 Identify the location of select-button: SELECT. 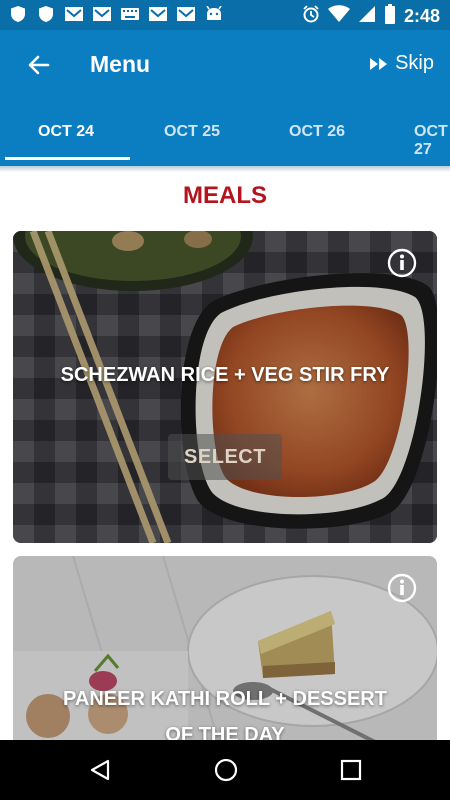
(225, 457).